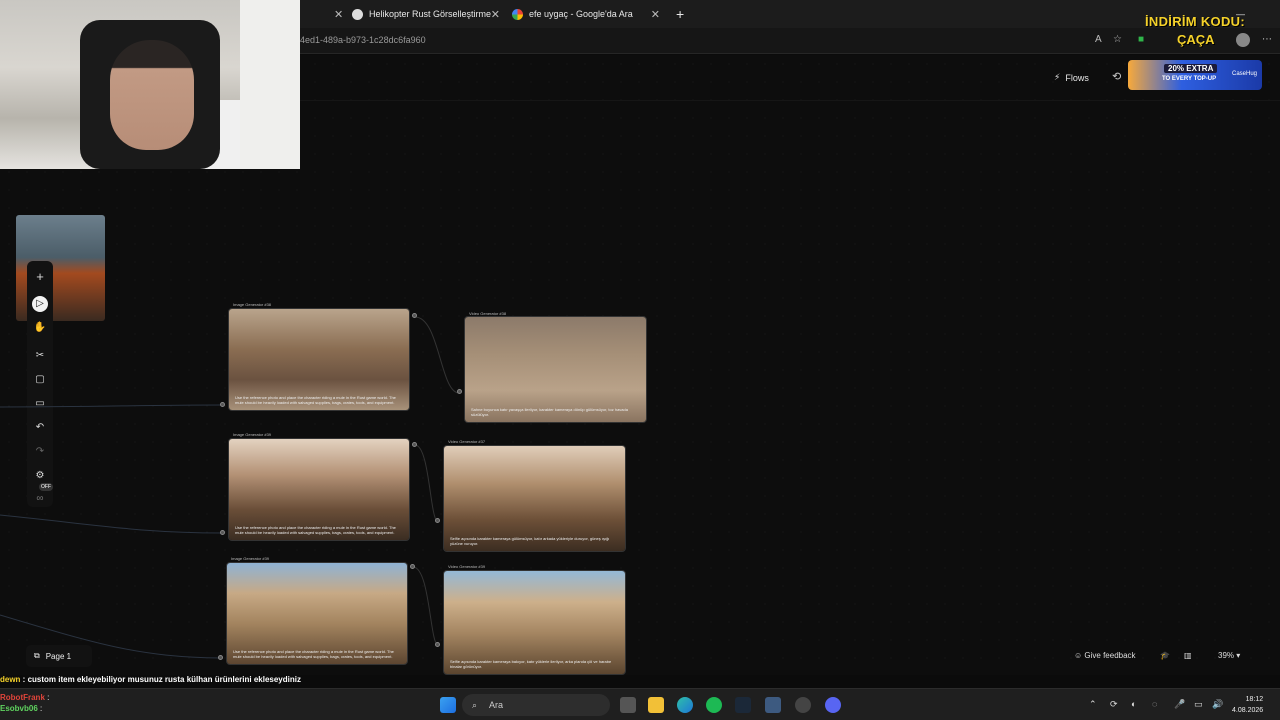  I want to click on discord-icon, so click(833, 705).